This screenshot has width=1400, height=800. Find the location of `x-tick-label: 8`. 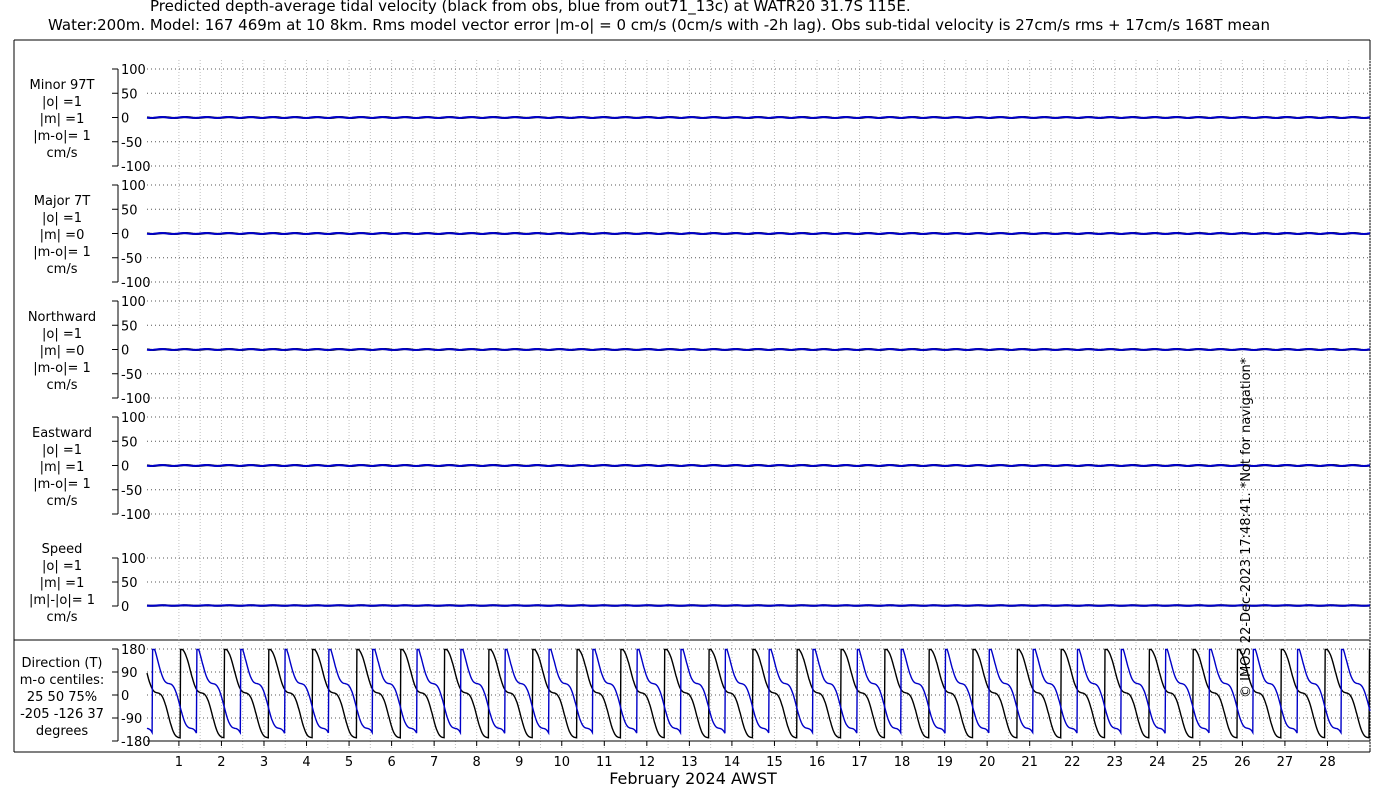

x-tick-label: 8 is located at coordinates (477, 762).